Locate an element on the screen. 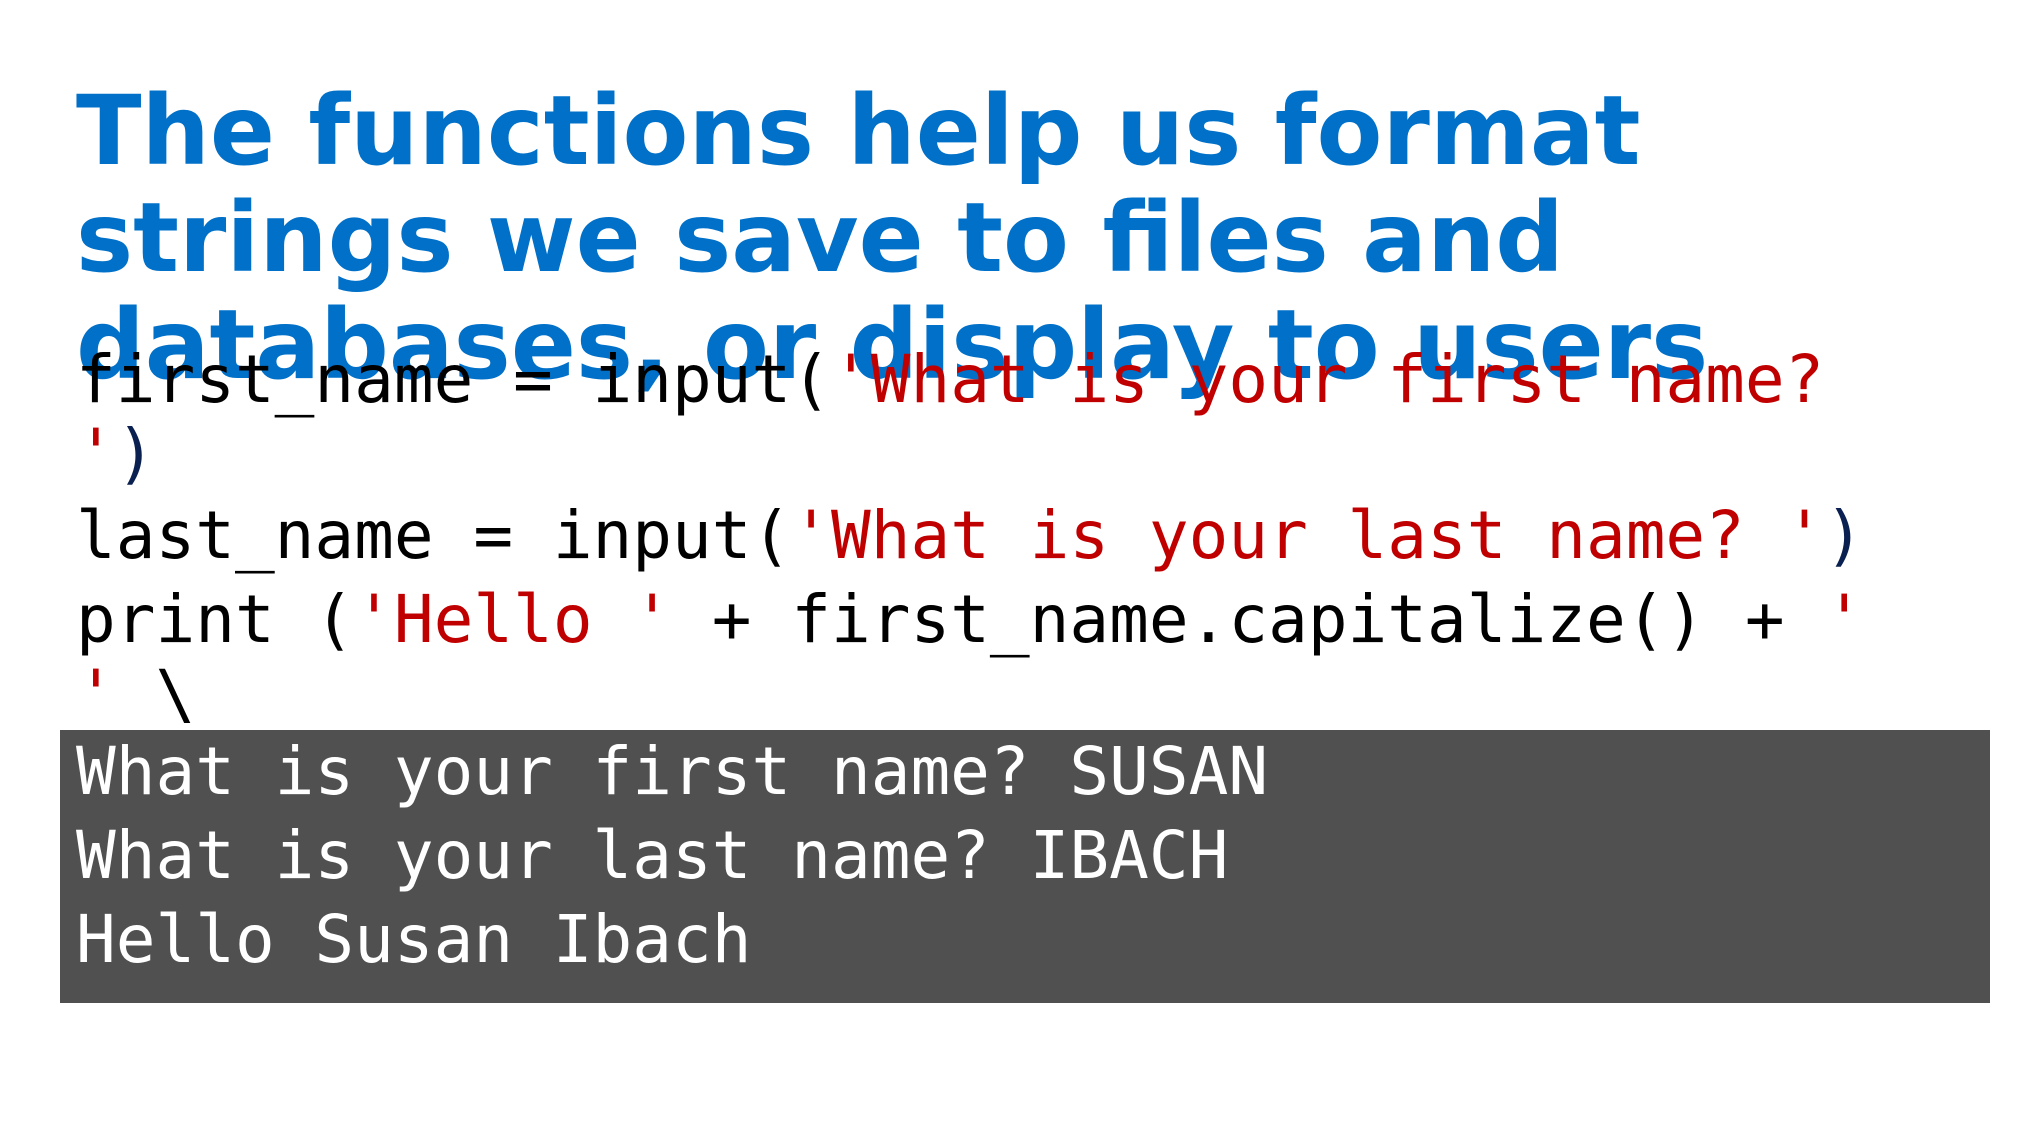  output-line-first: What is your first name? SUSAN is located at coordinates (672, 771).